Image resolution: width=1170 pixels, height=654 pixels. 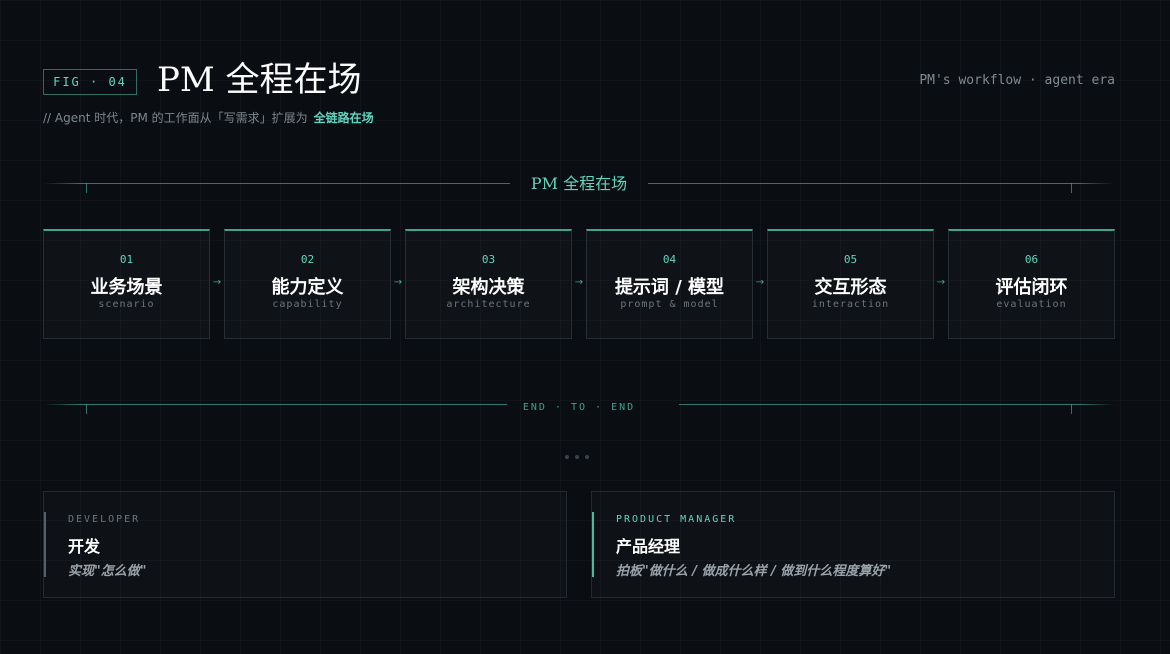 What do you see at coordinates (126, 304) in the screenshot?
I see `step-subtitle: scenario` at bounding box center [126, 304].